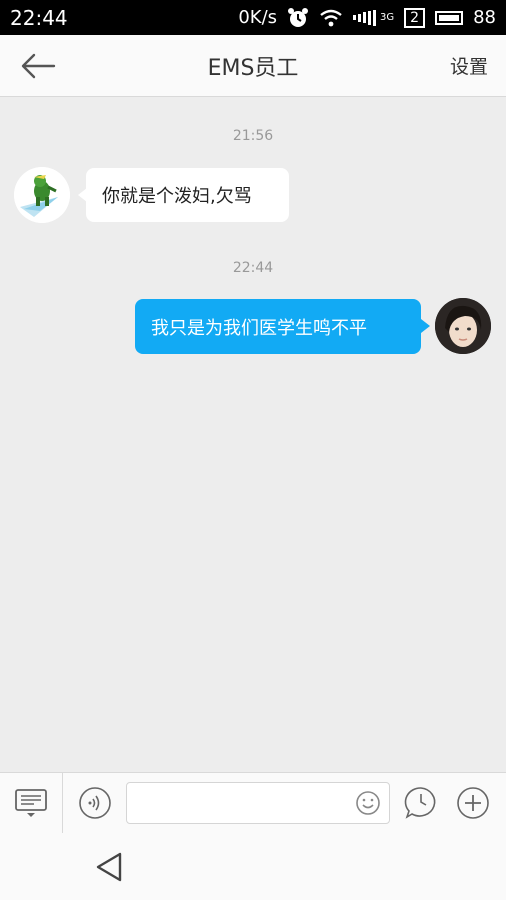 The height and width of the screenshot is (900, 506). What do you see at coordinates (62, 803) in the screenshot?
I see `divider` at bounding box center [62, 803].